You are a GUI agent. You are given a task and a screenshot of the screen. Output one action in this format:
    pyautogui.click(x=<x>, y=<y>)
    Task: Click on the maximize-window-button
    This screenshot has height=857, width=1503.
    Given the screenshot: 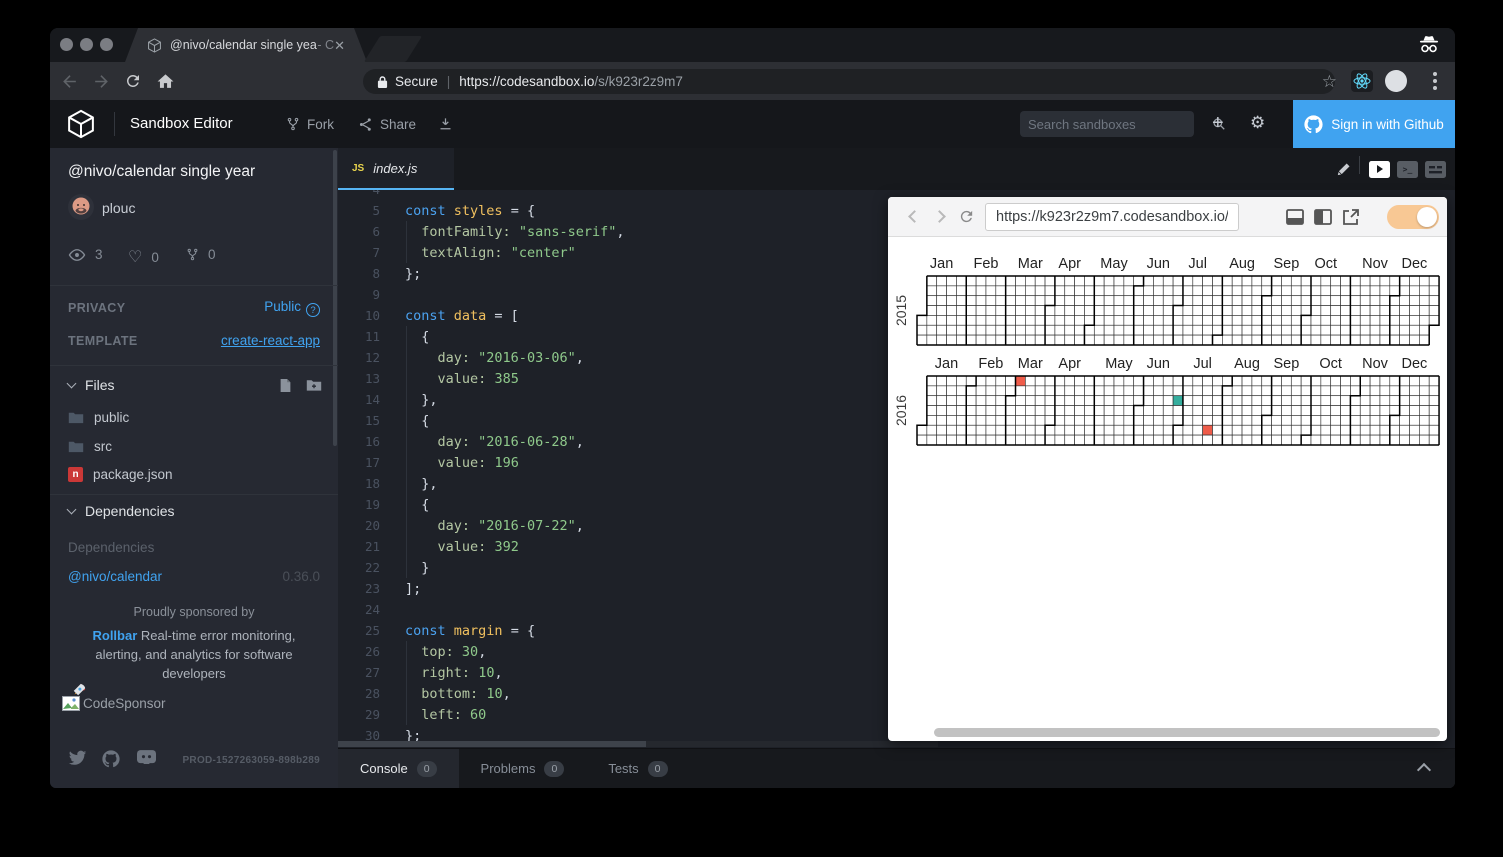 What is the action you would take?
    pyautogui.click(x=106, y=44)
    